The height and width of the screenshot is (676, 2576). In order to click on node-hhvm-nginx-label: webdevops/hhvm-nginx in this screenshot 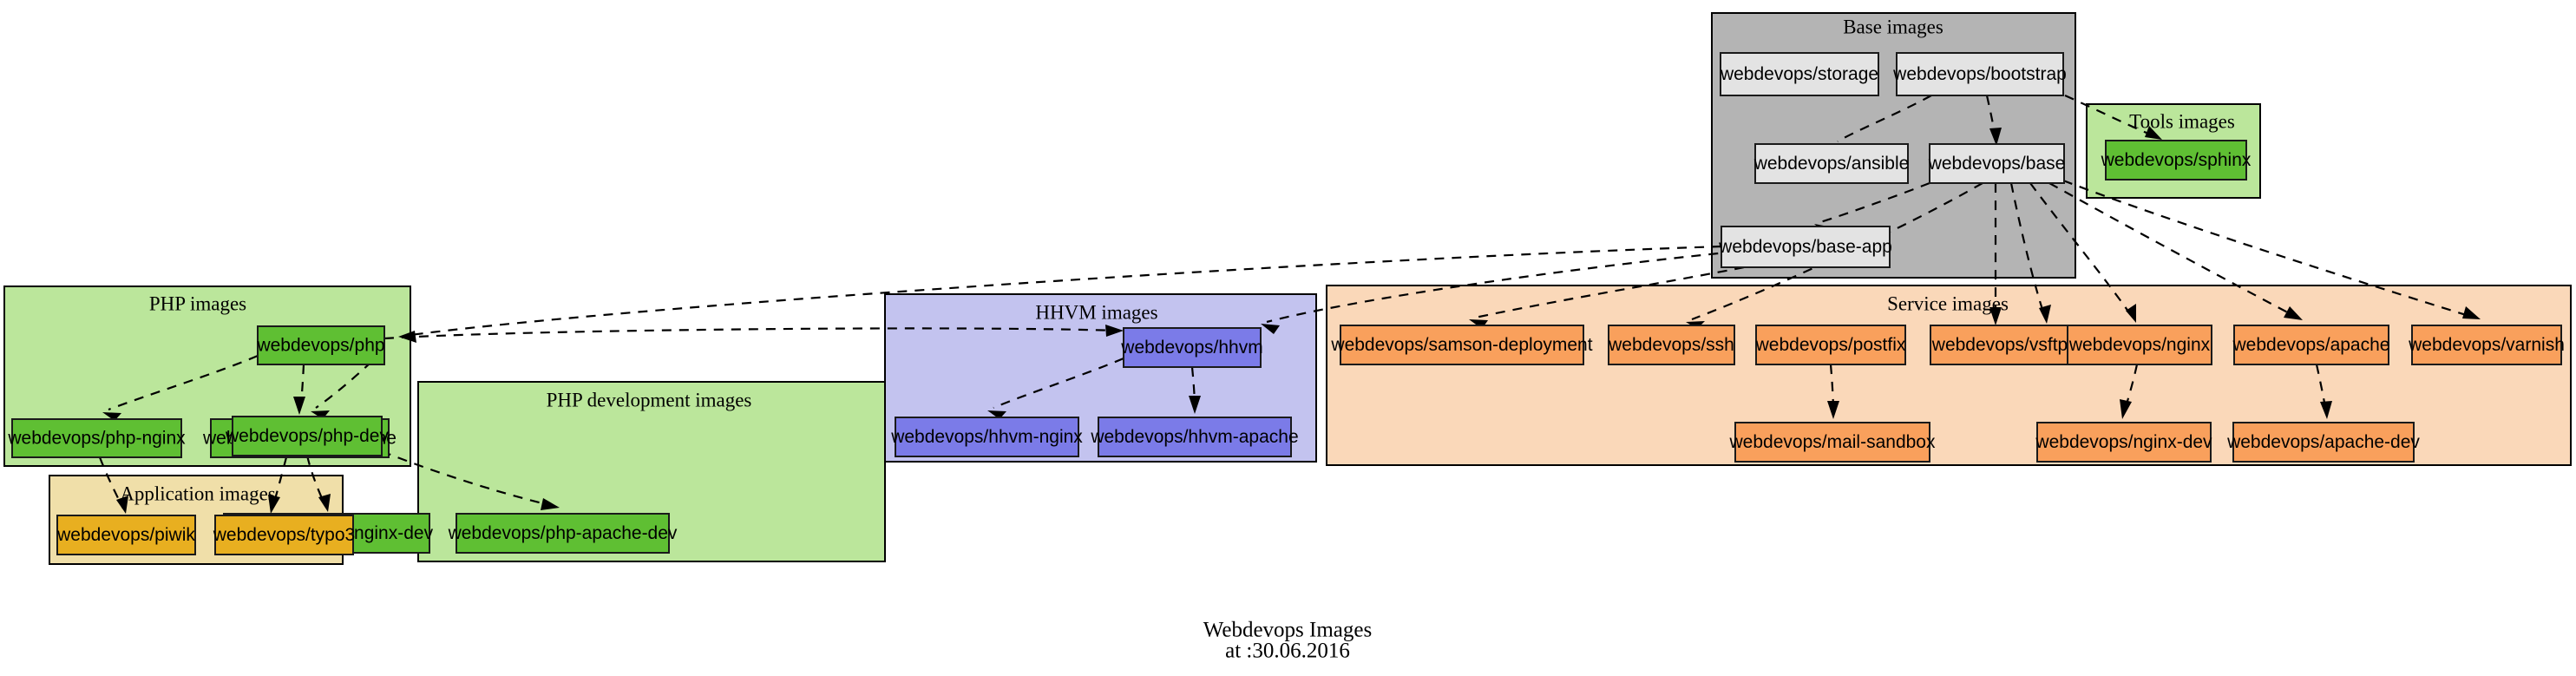, I will do `click(986, 437)`.